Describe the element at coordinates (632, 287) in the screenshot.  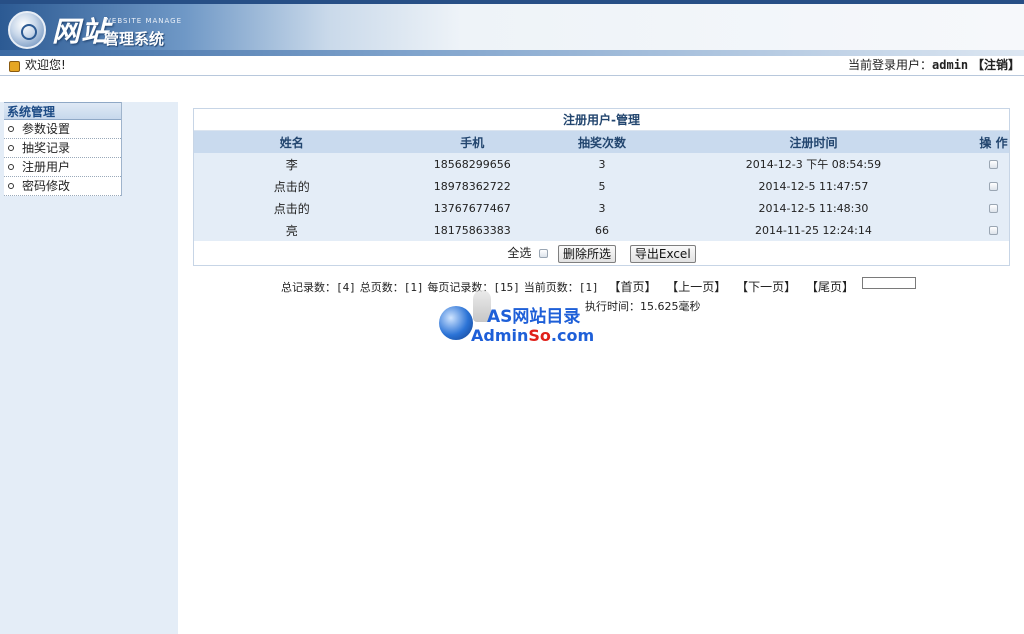
I see `first-page-link: 【首页】` at that location.